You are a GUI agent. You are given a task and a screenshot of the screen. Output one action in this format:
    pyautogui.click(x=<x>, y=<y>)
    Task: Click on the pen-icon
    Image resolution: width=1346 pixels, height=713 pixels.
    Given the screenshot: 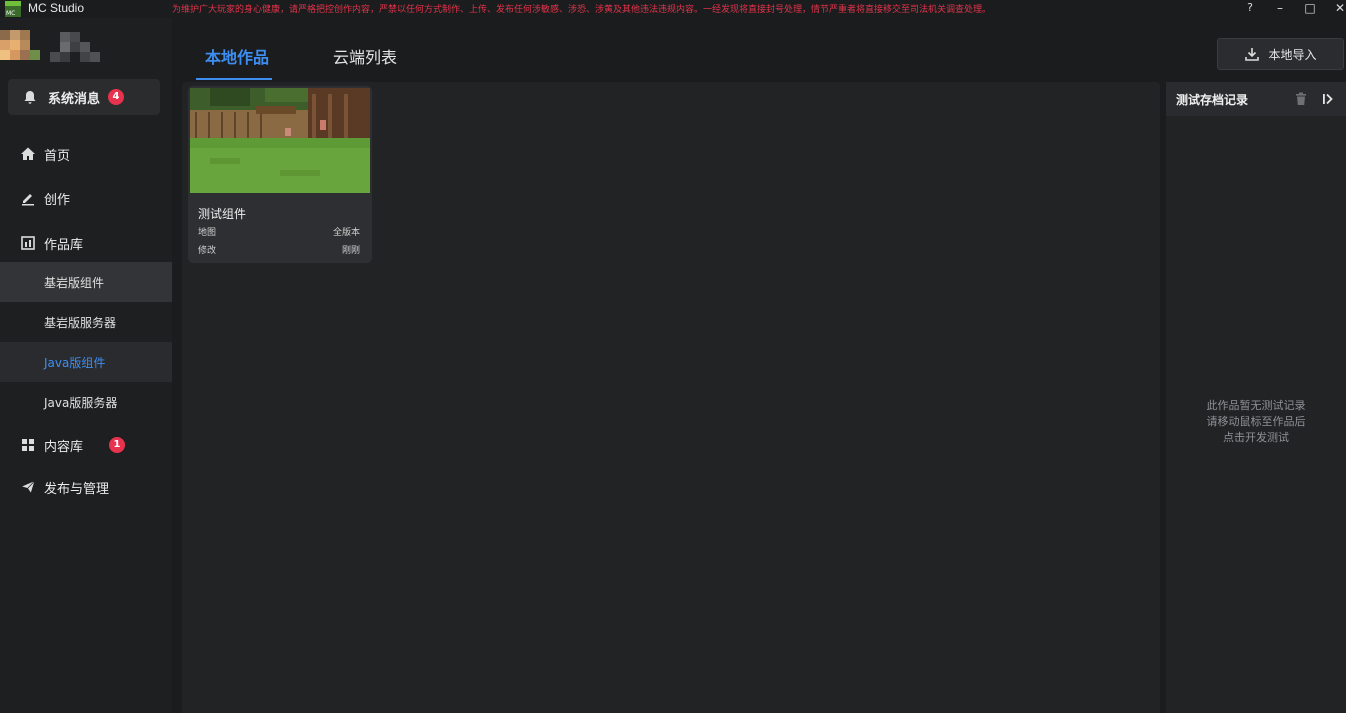 What is the action you would take?
    pyautogui.click(x=28, y=200)
    